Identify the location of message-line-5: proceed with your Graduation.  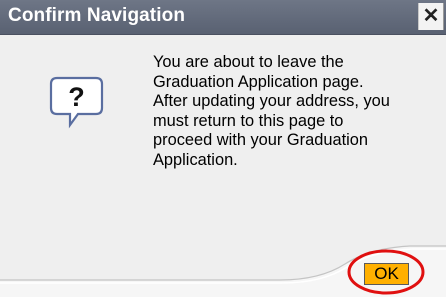
(261, 140).